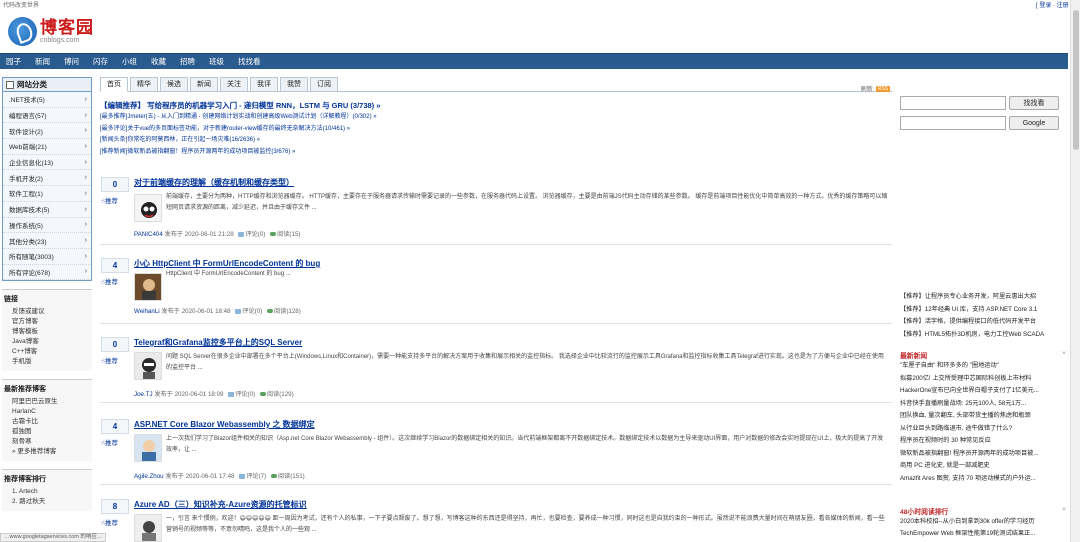 This screenshot has width=1080, height=542. What do you see at coordinates (47, 257) in the screenshot?
I see `category-item: 所有随笔(3003) ›` at bounding box center [47, 257].